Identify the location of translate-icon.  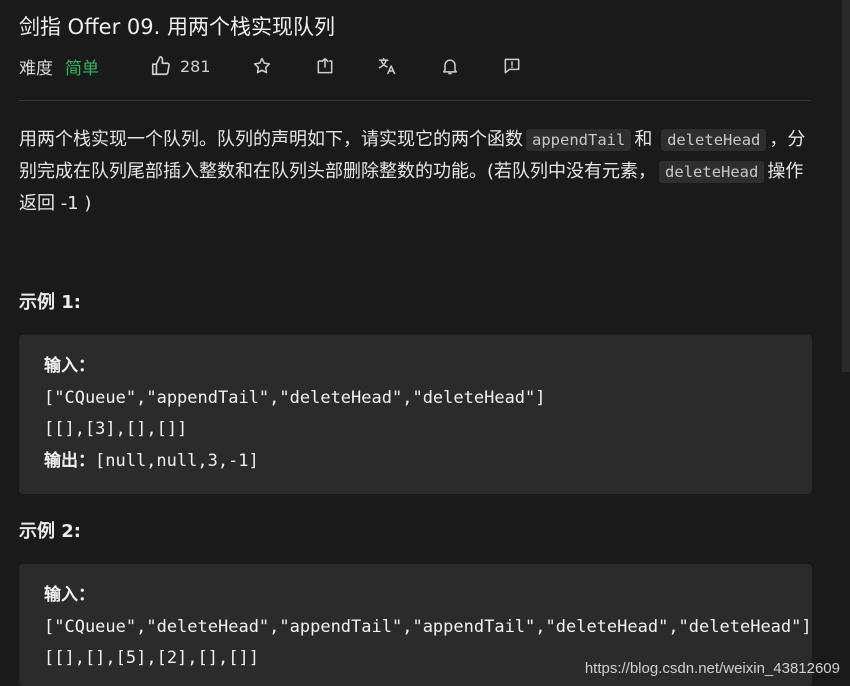
(387, 66).